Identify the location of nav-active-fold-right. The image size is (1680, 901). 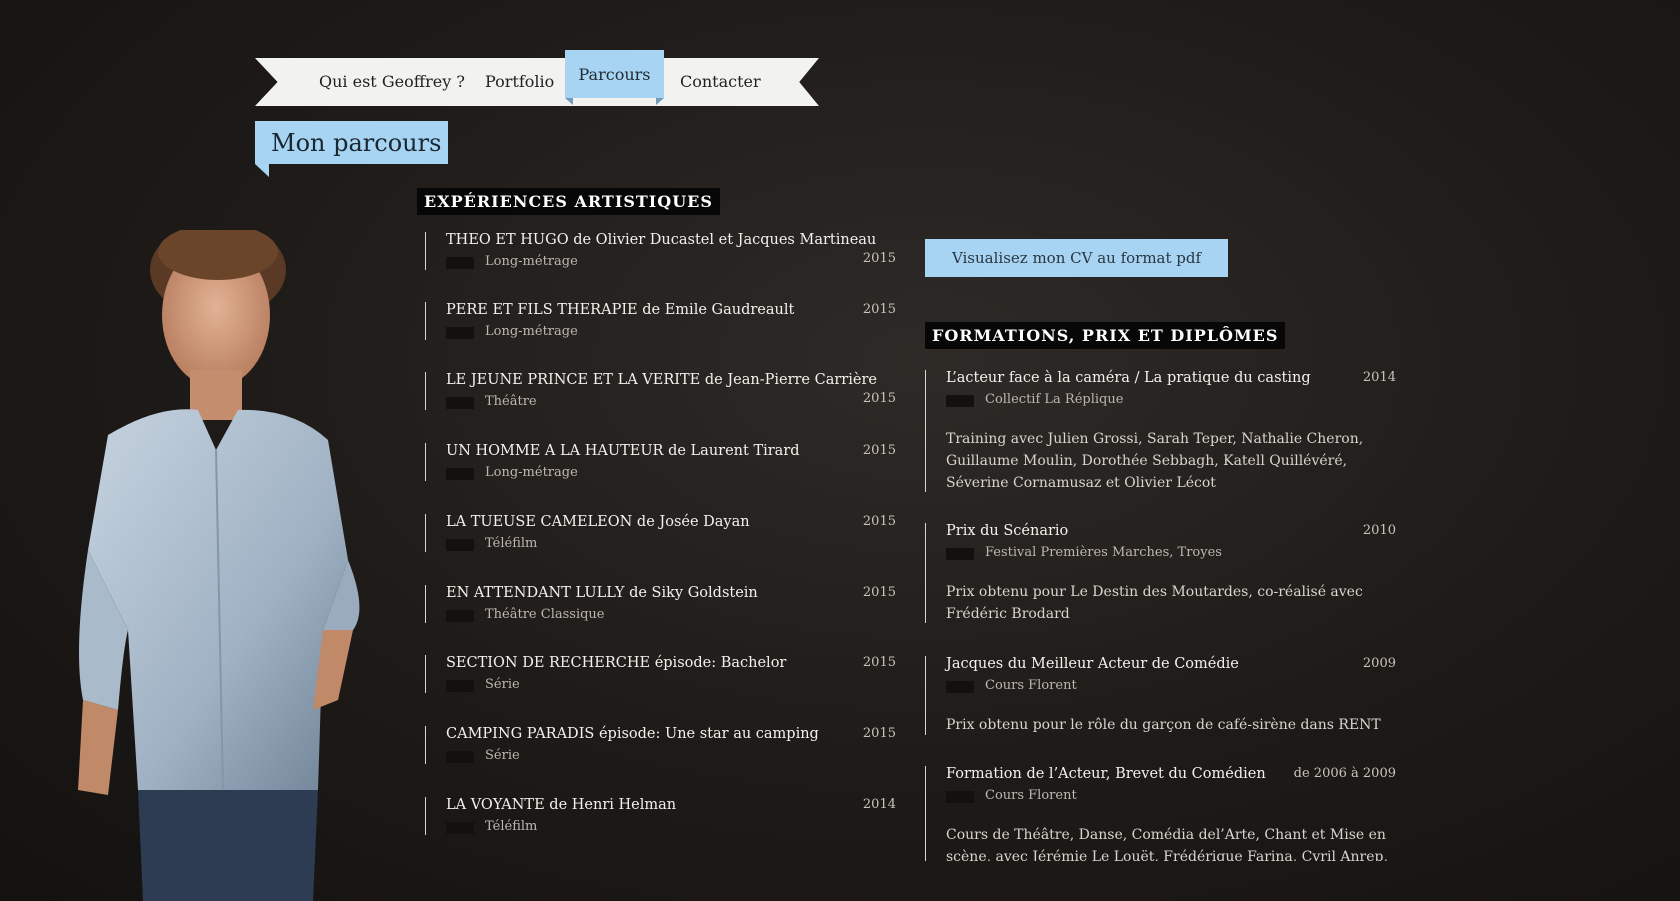
(660, 101).